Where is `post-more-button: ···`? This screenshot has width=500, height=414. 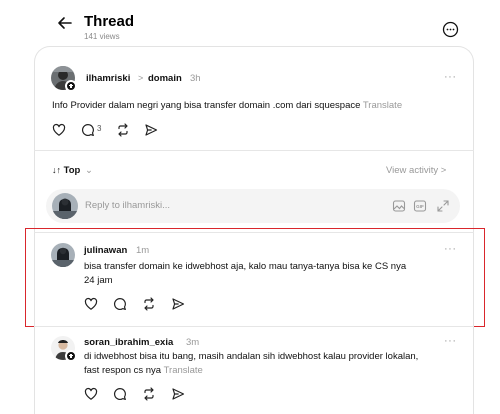 post-more-button: ··· is located at coordinates (450, 77).